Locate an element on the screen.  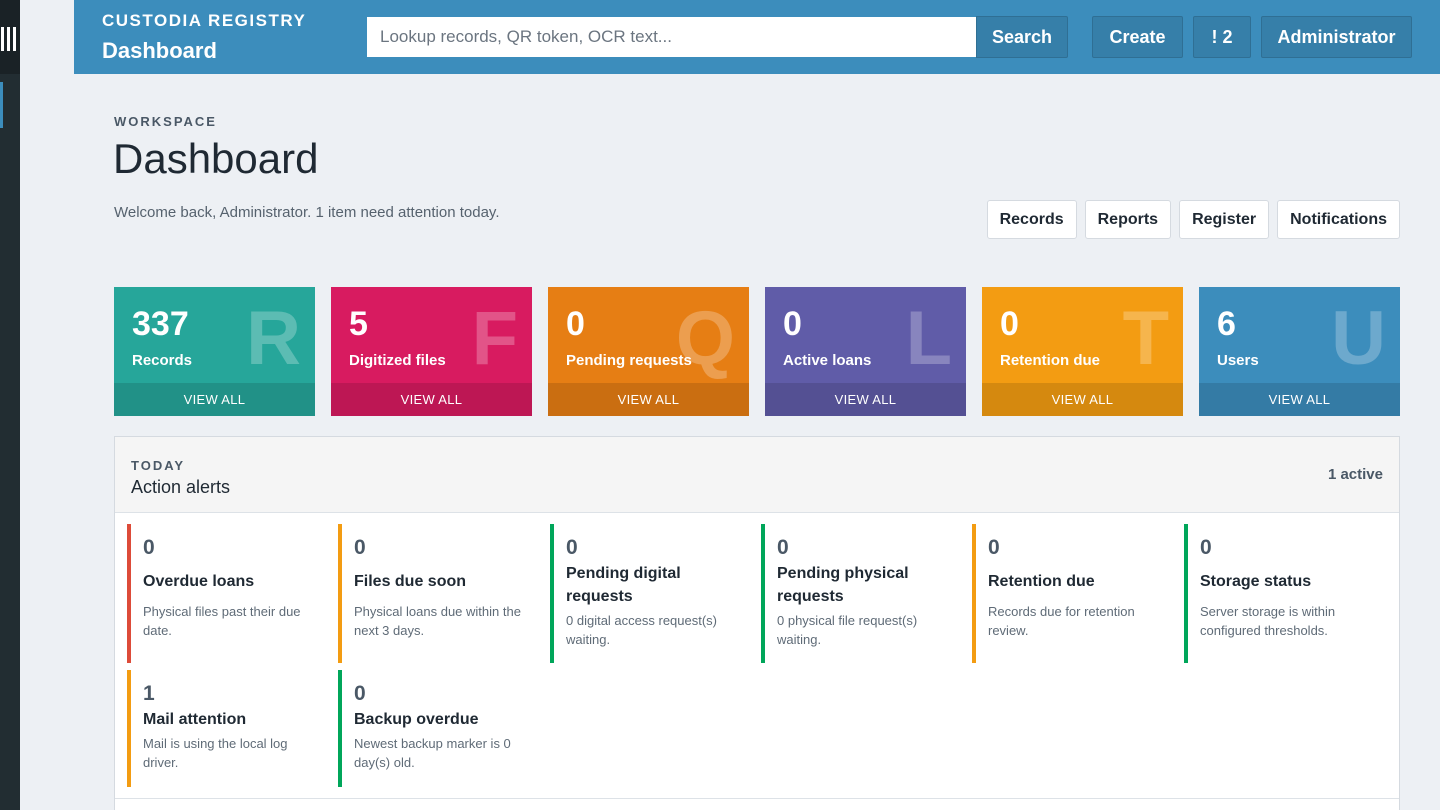
tile-label: Pending requests is located at coordinates (629, 360).